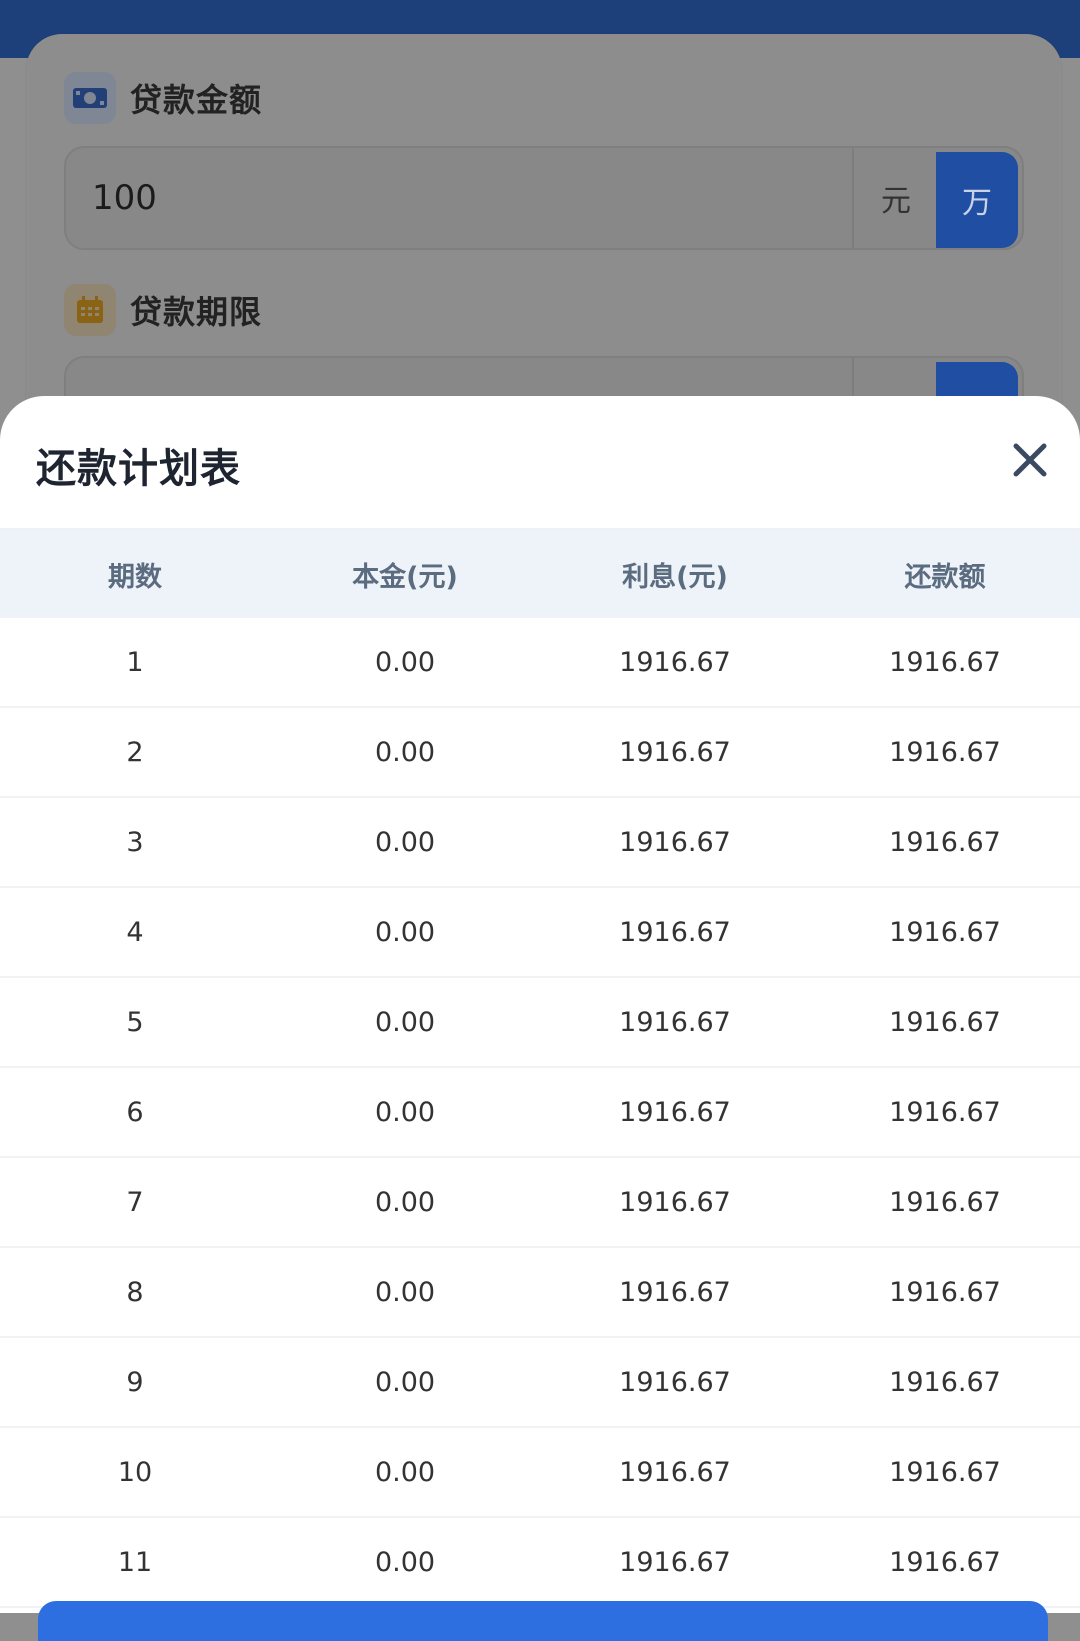 The image size is (1080, 1641). I want to click on table-row: 2 0.00 1916.67 1916.67, so click(540, 752).